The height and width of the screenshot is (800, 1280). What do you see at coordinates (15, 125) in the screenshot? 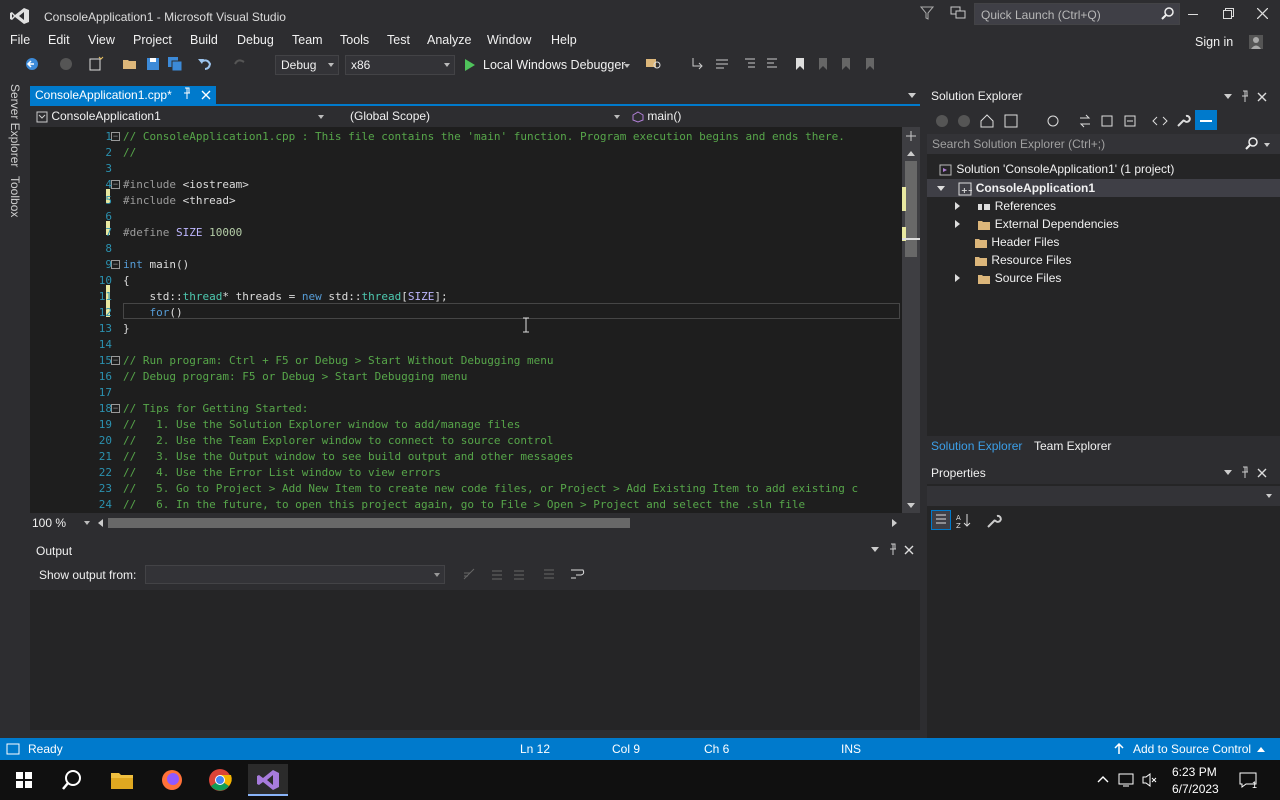
I see `server-explorer-tab: Server Explorer` at bounding box center [15, 125].